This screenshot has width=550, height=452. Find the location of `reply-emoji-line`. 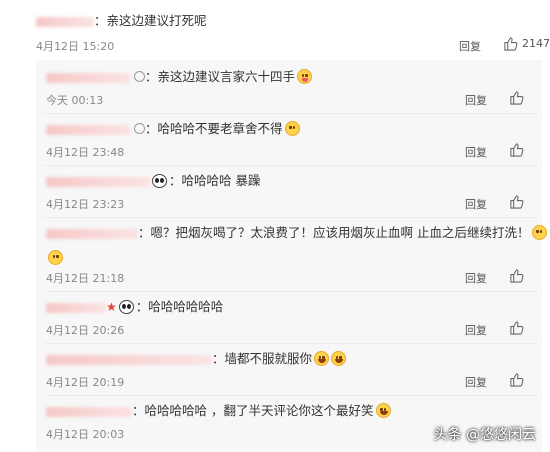

reply-emoji-line is located at coordinates (54, 256).